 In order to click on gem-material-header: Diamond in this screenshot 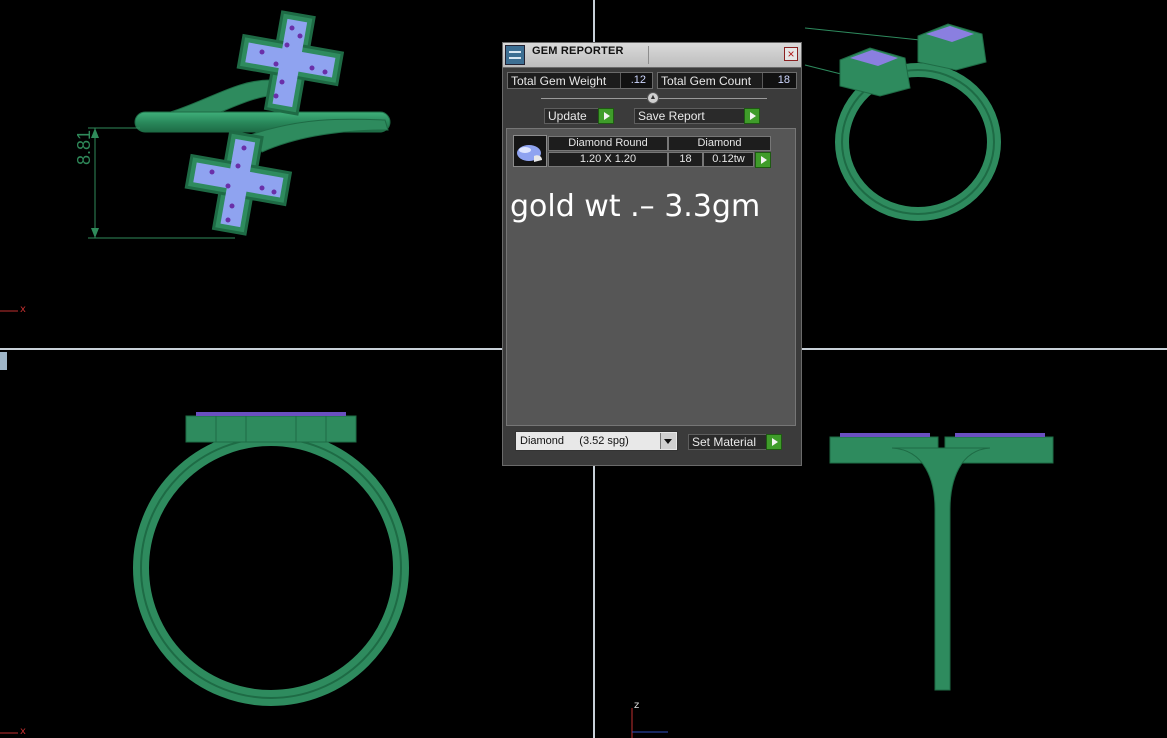, I will do `click(719, 143)`.